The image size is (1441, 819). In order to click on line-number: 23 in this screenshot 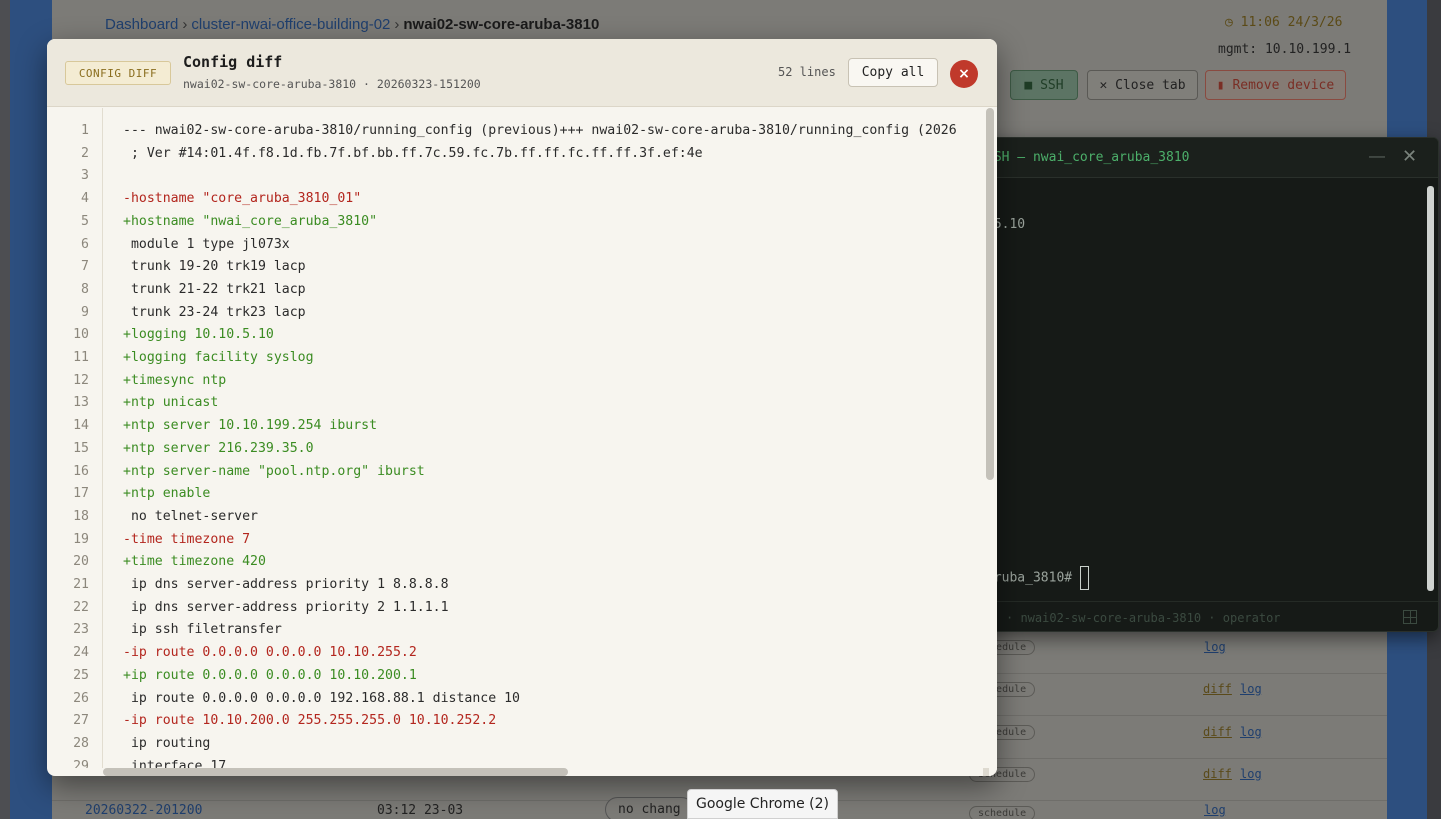, I will do `click(81, 630)`.